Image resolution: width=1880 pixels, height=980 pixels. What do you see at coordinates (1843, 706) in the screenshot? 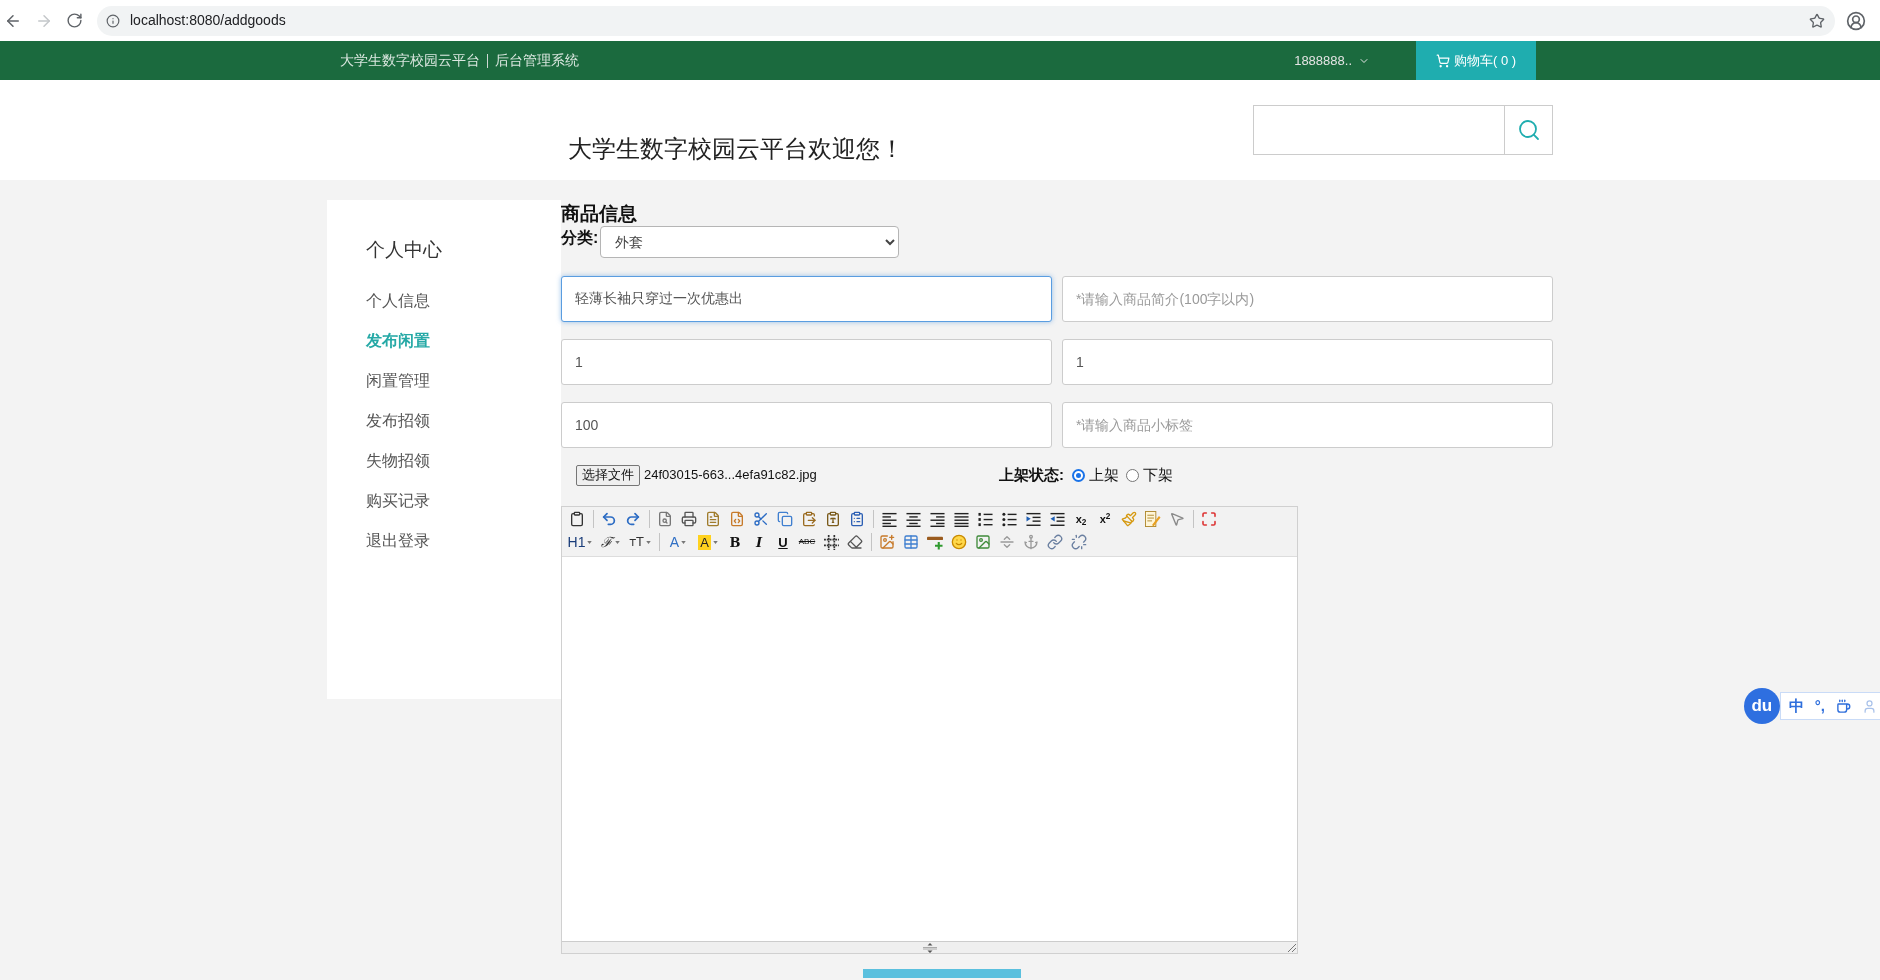
I see `cup-icon` at bounding box center [1843, 706].